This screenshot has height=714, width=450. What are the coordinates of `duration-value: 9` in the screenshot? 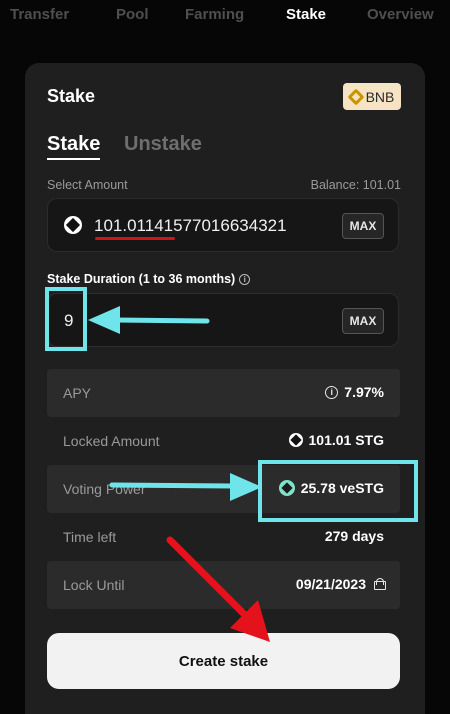 It's located at (68, 321).